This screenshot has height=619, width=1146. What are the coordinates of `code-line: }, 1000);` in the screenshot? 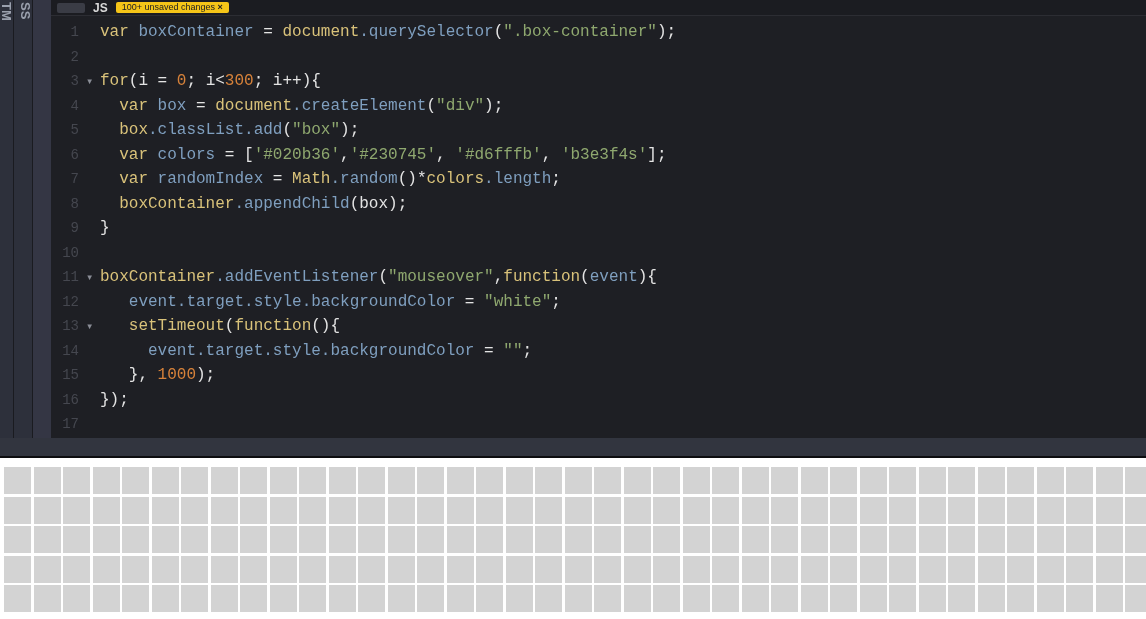 It's located at (171, 375).